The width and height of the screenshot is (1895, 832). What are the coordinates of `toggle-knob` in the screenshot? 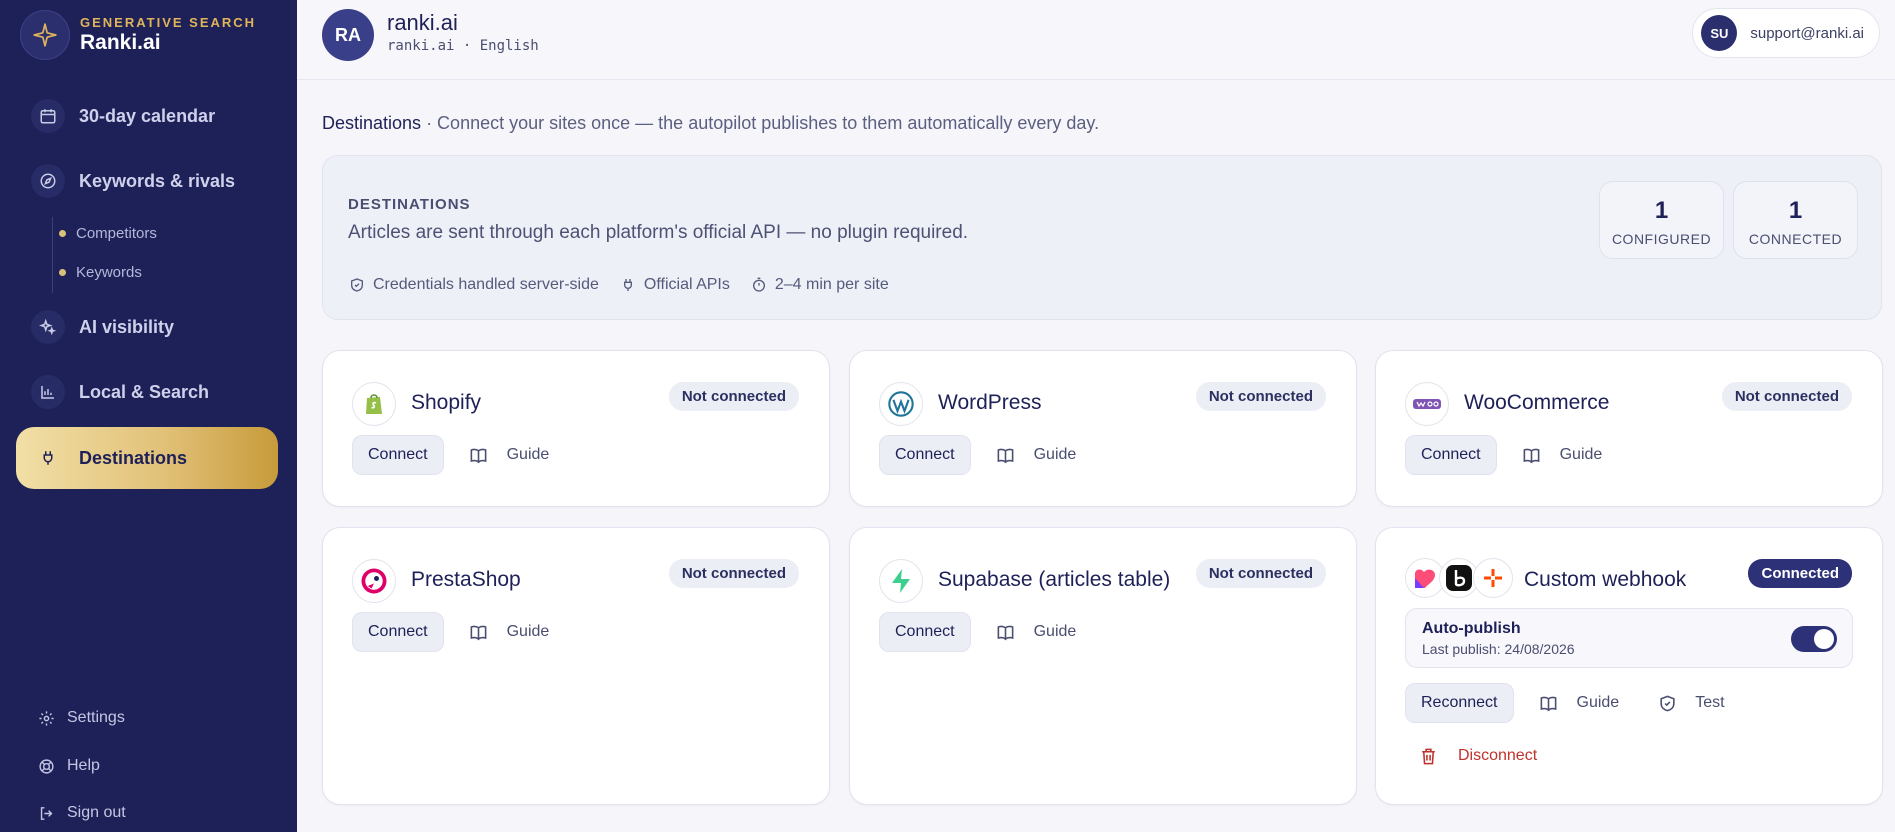 It's located at (1824, 639).